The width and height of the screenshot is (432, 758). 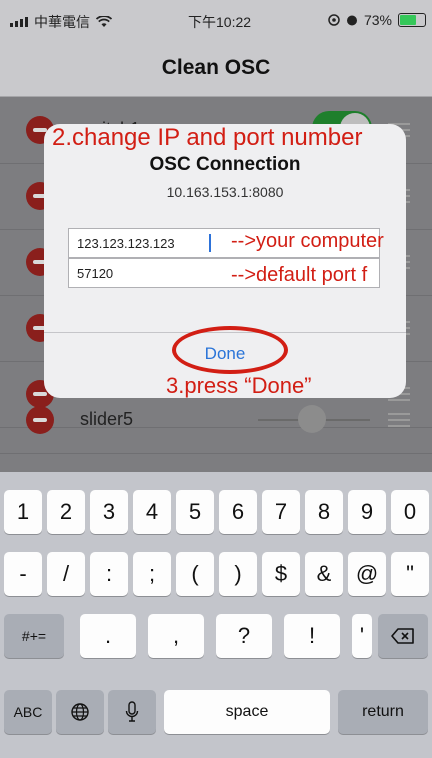 What do you see at coordinates (34, 636) in the screenshot?
I see `key-symbols-toggle: #+=` at bounding box center [34, 636].